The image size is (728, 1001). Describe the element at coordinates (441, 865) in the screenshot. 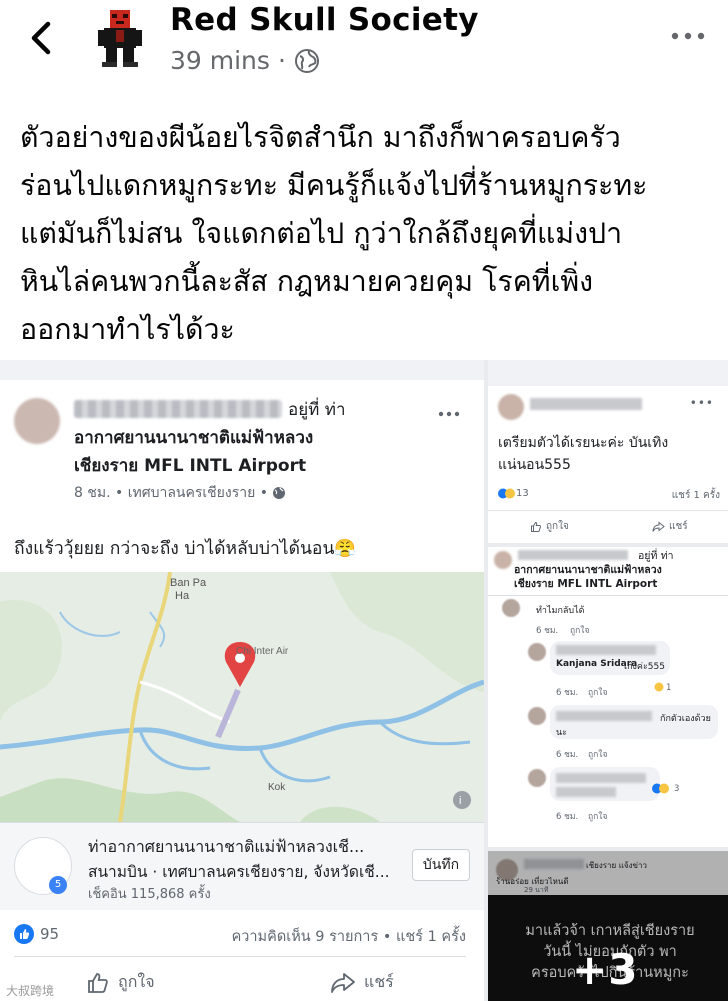

I see `save-button: บันทึก` at that location.